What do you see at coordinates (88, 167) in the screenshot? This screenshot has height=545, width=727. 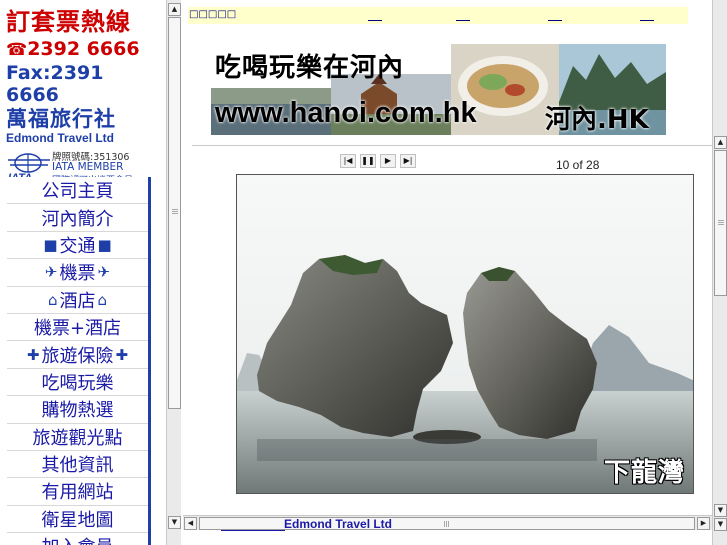 I see `iata-member-label: IATA MEMBER` at bounding box center [88, 167].